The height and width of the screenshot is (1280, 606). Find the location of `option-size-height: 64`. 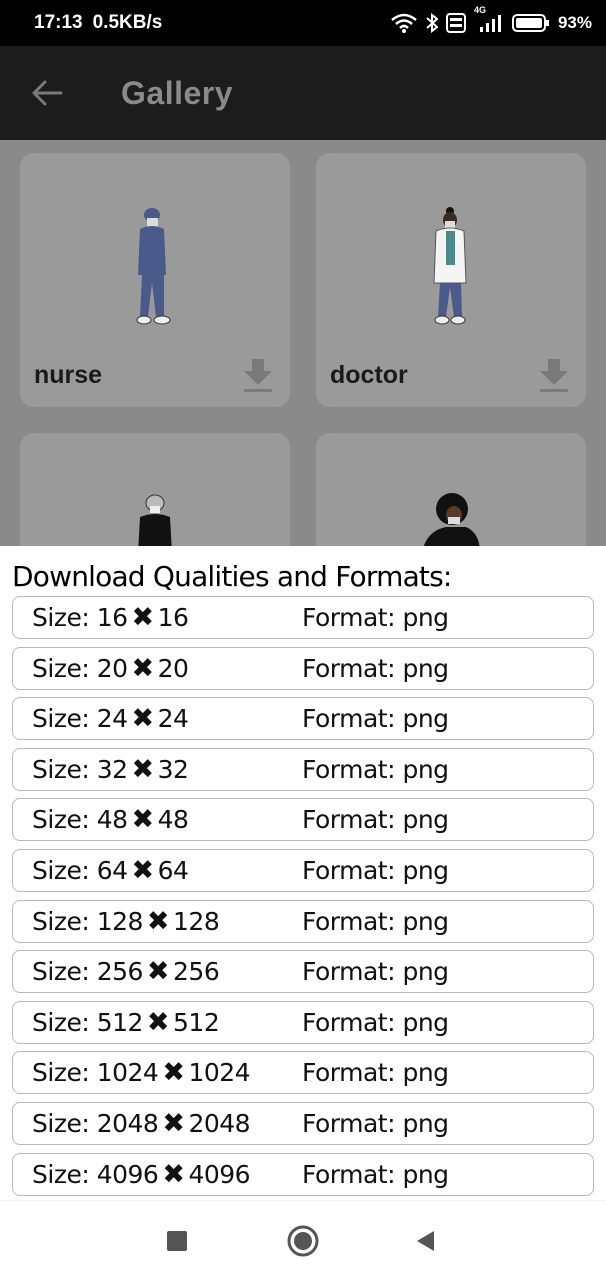

option-size-height: 64 is located at coordinates (173, 870).